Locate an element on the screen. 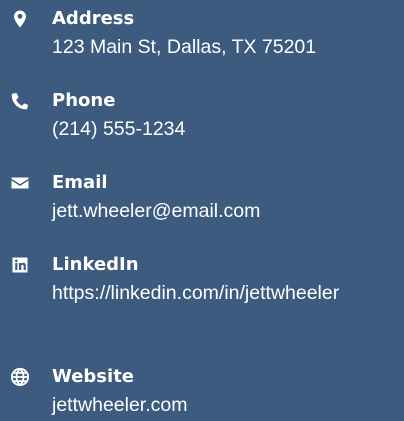  linkedin-icon is located at coordinates (20, 265).